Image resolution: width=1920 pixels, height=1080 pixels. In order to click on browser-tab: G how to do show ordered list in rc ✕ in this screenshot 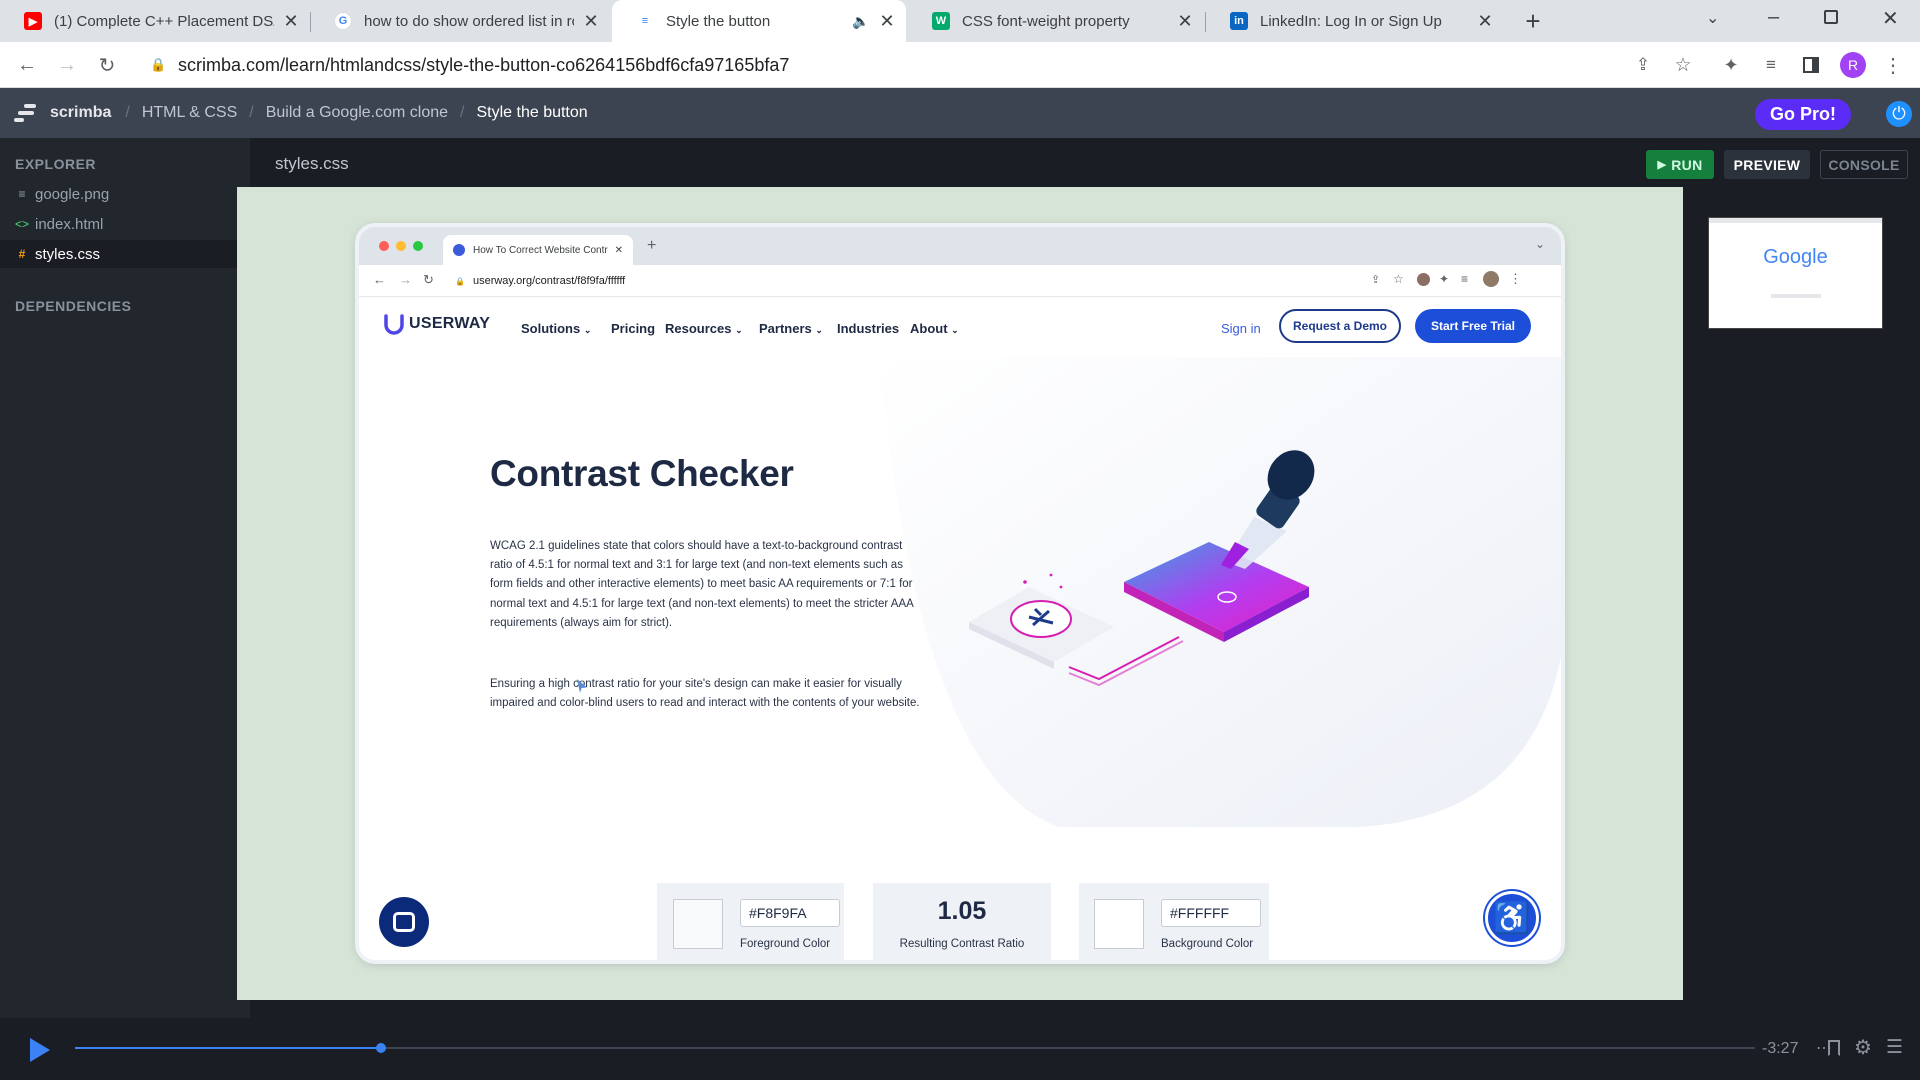, I will do `click(460, 21)`.